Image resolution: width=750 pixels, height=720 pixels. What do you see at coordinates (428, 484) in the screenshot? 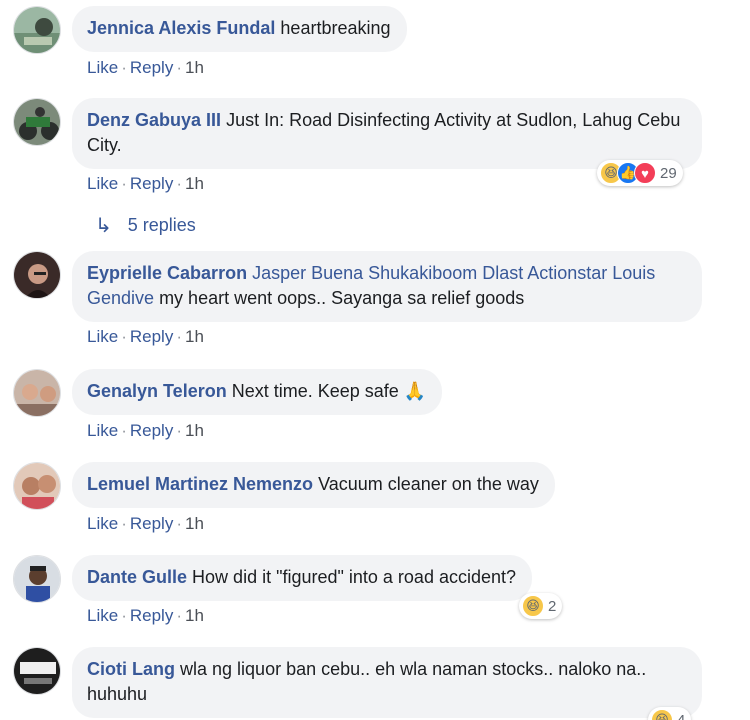
I see `comment-text: Vacuum cleaner on the way` at bounding box center [428, 484].